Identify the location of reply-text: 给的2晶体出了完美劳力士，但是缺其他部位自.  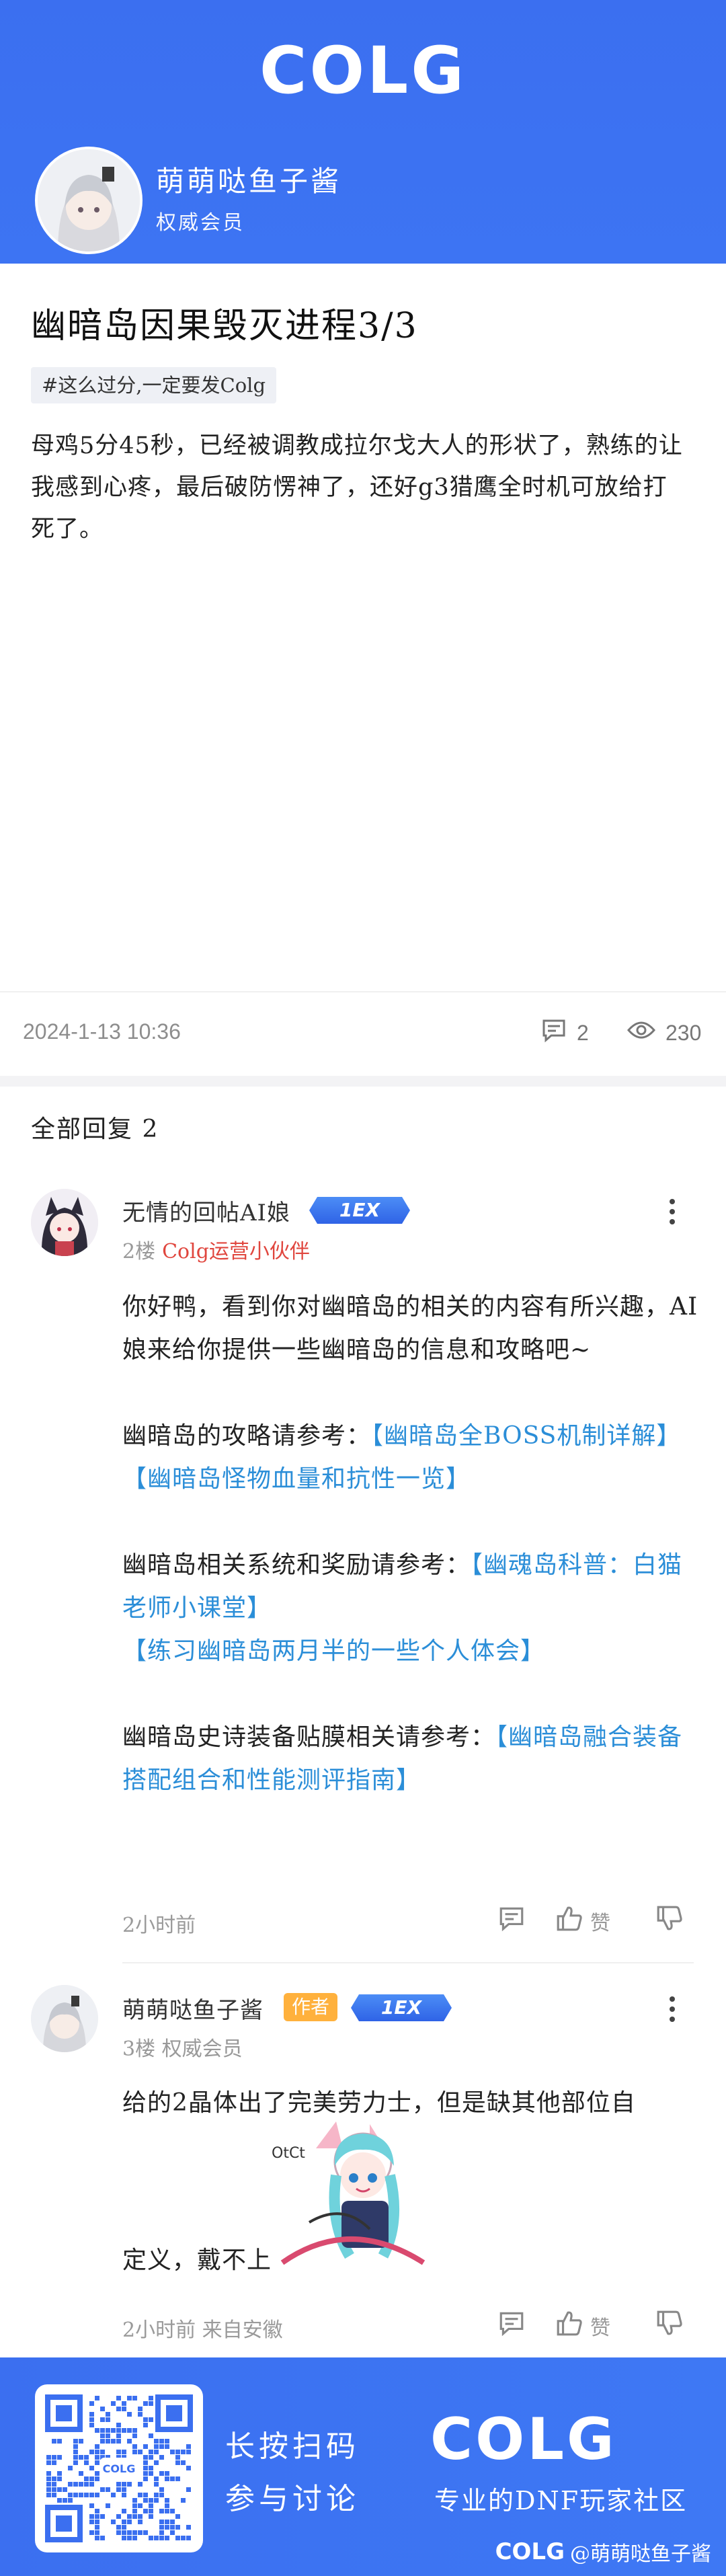
(379, 2103).